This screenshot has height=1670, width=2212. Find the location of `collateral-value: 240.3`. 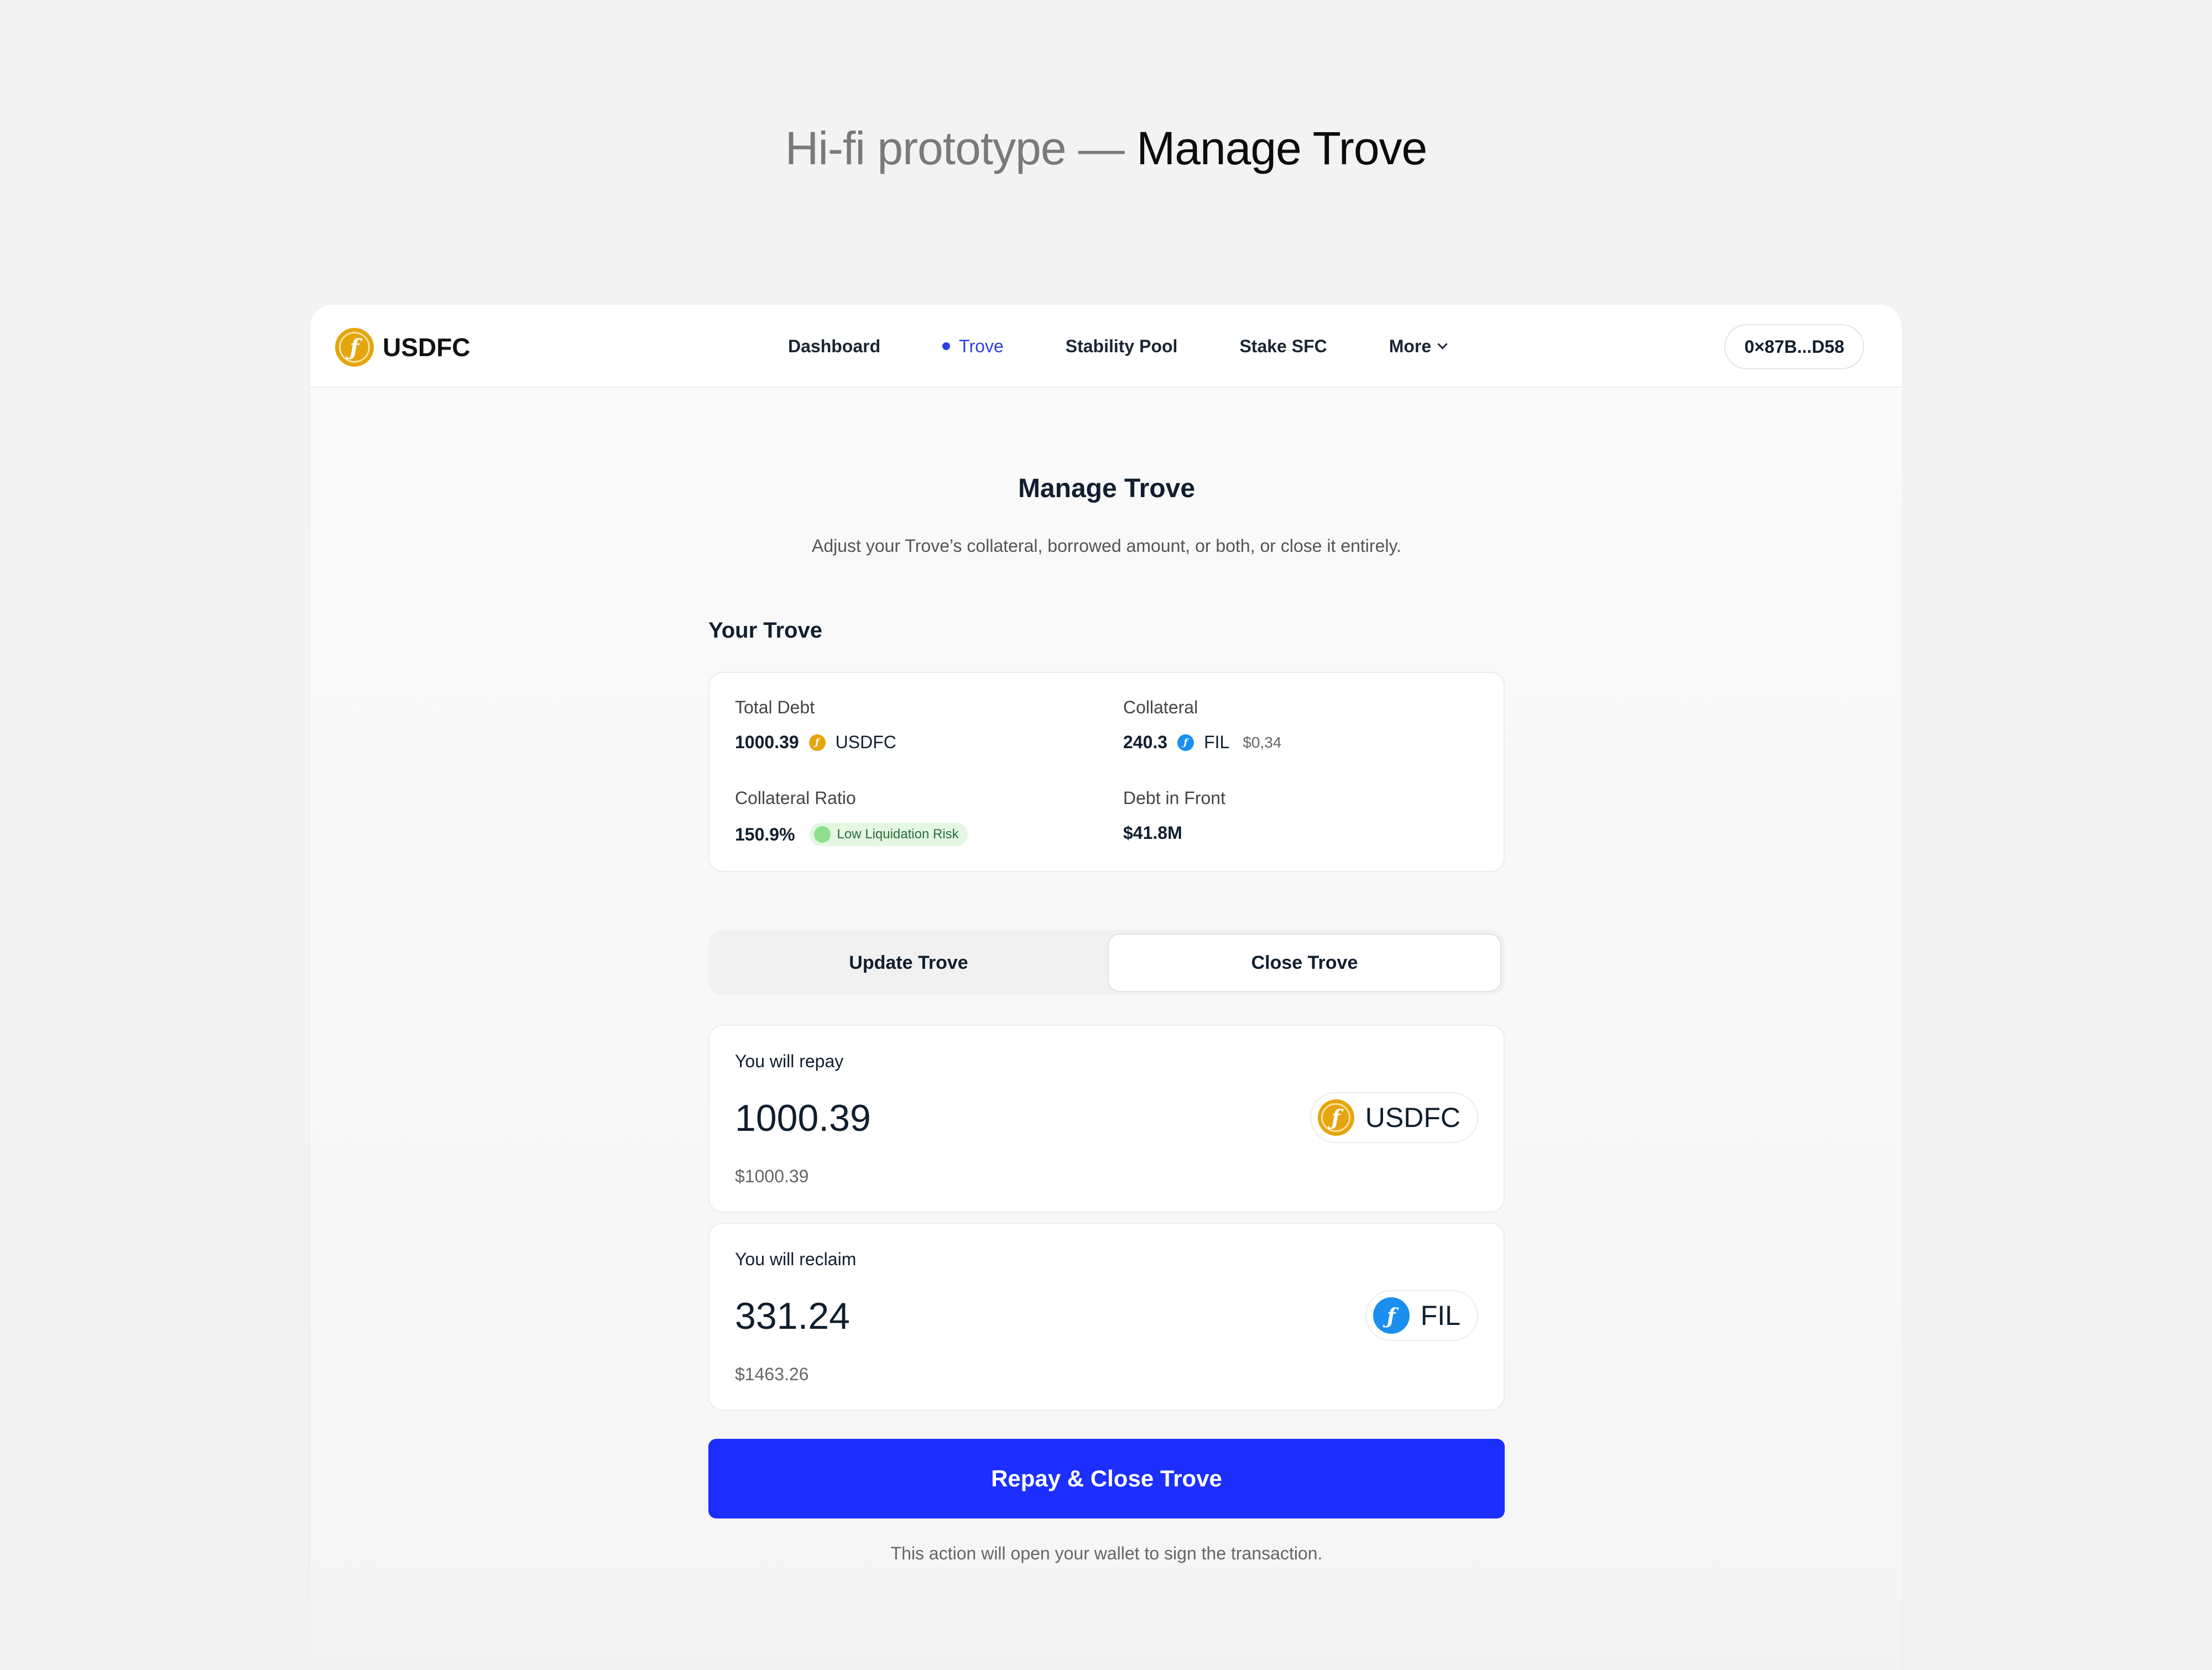

collateral-value: 240.3 is located at coordinates (1146, 742).